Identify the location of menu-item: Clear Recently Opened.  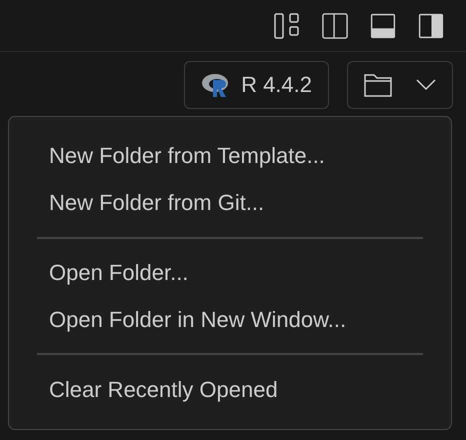
(230, 389).